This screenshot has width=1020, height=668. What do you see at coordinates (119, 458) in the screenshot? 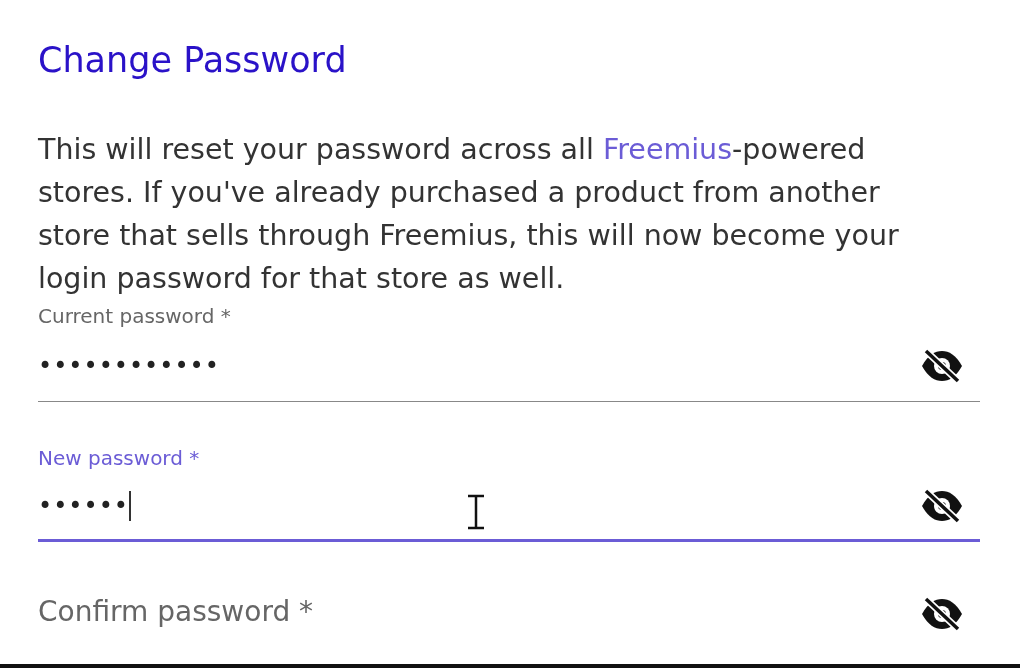
I see `field-label: New password *` at bounding box center [119, 458].